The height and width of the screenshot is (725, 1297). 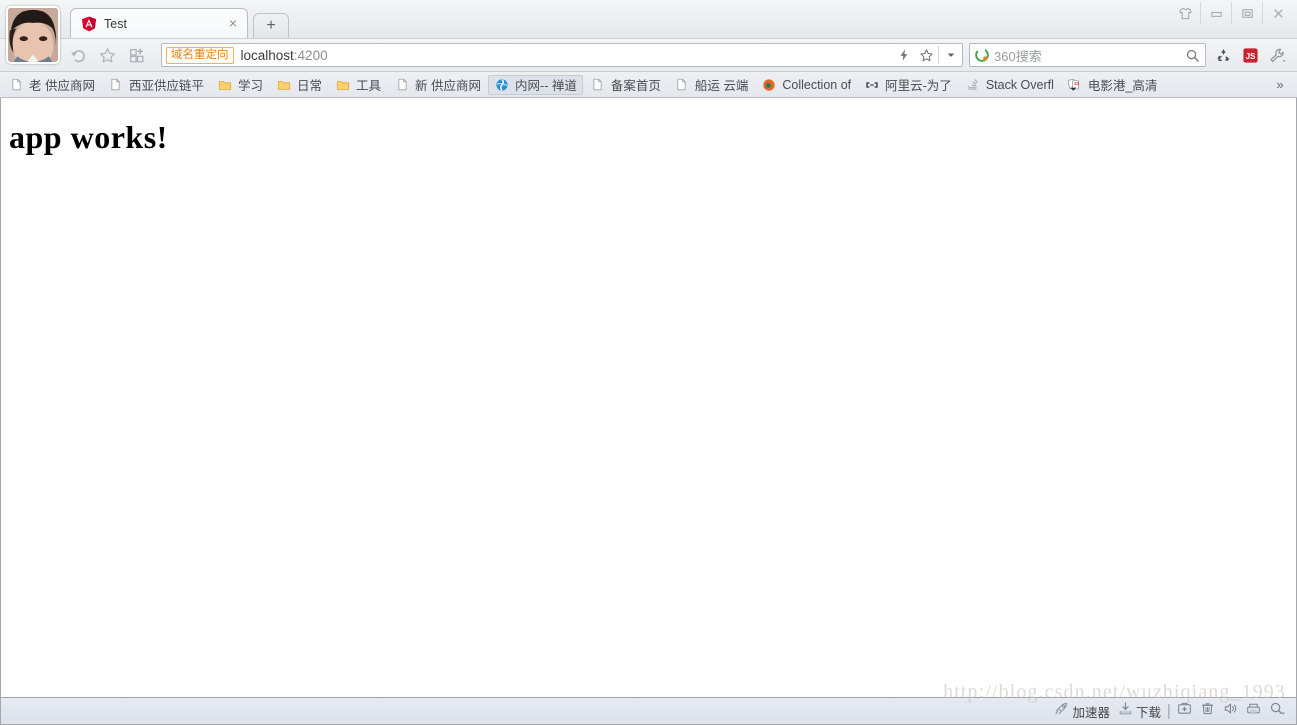 I want to click on speaker-icon, so click(x=1230, y=711).